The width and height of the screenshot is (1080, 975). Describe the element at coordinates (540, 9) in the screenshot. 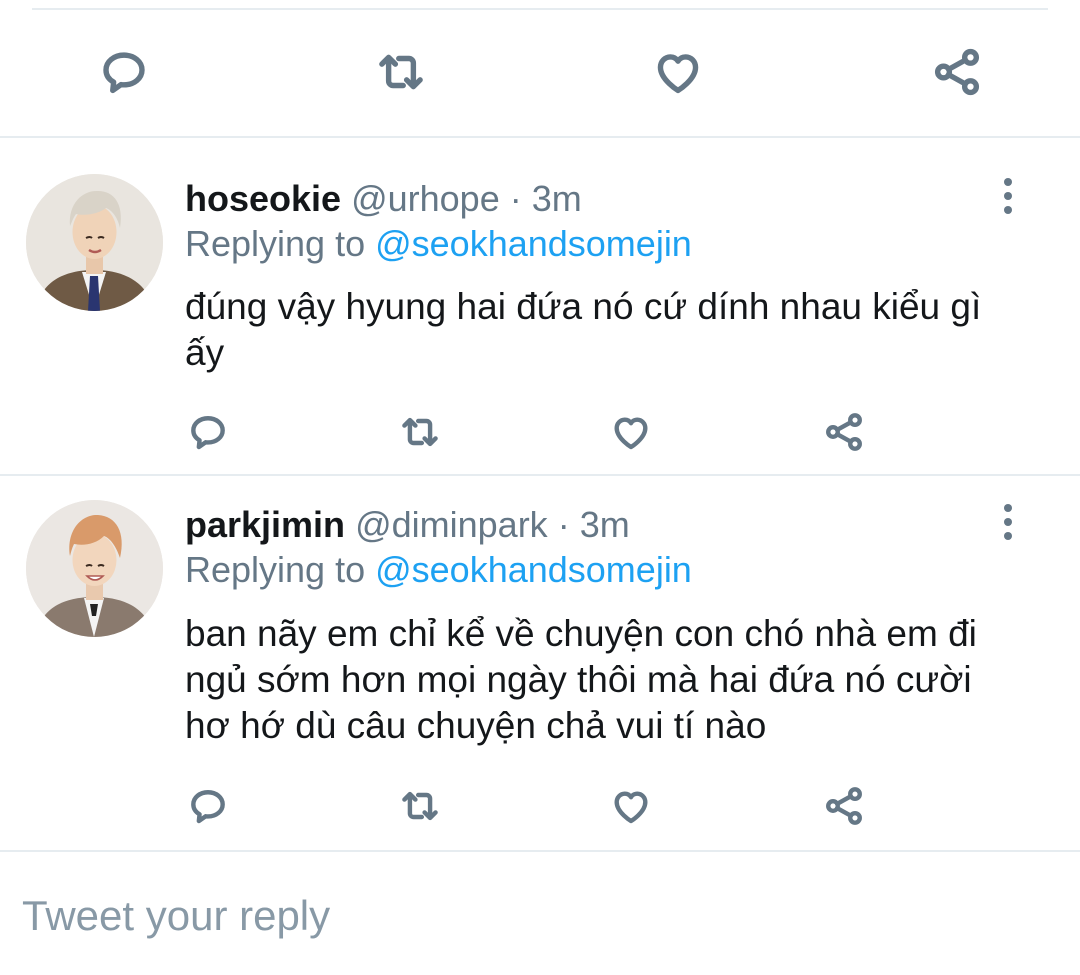

I see `top-divider` at that location.